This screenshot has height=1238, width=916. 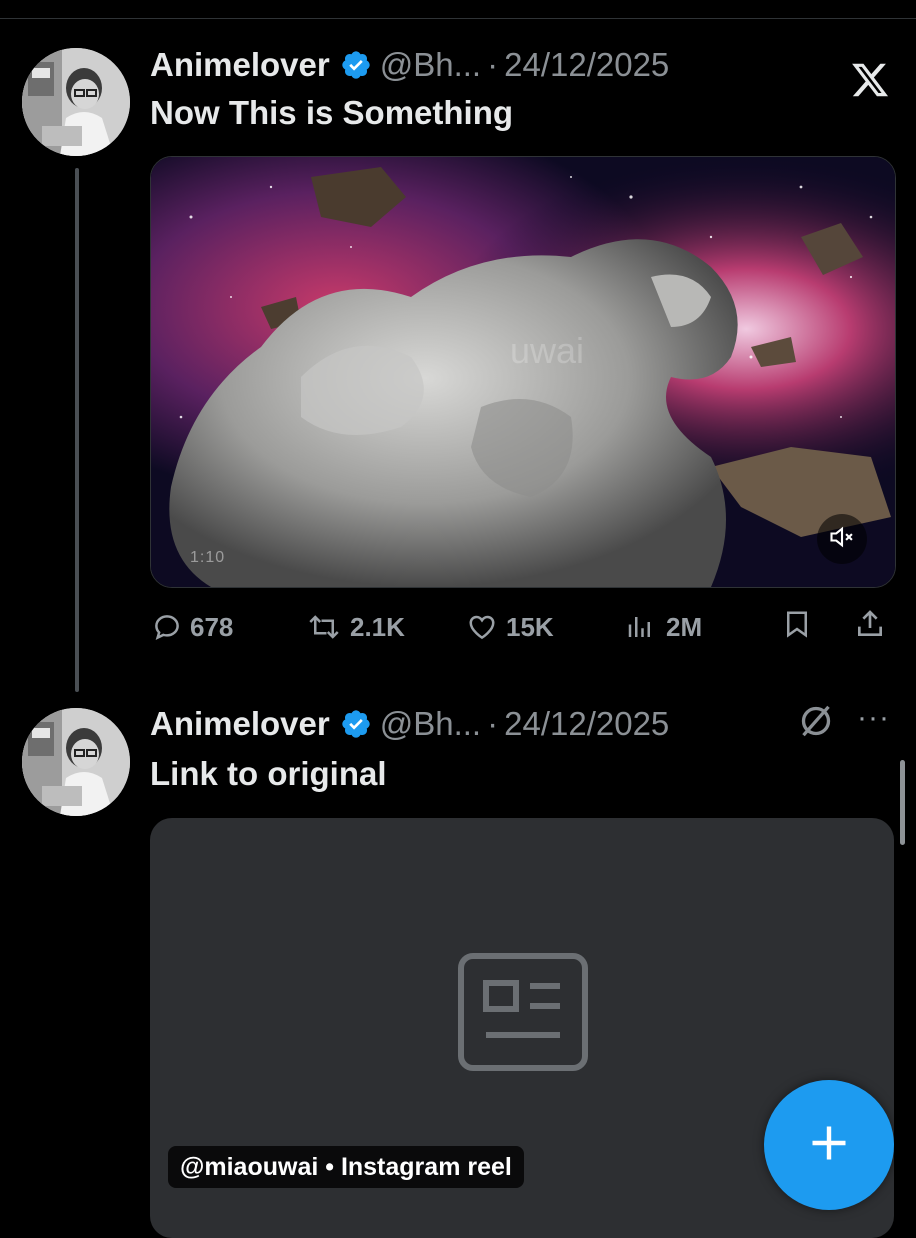 I want to click on retweet-icon, so click(x=324, y=627).